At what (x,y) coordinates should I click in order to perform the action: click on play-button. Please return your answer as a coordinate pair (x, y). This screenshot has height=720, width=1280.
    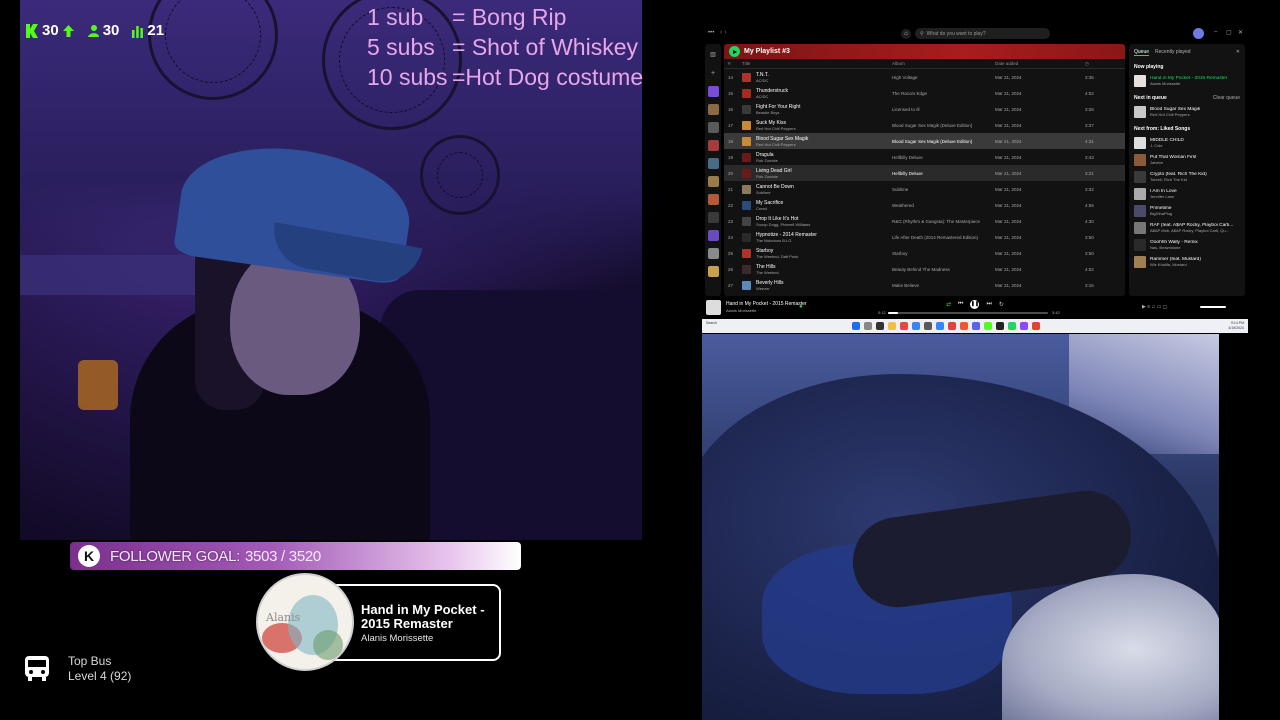
    Looking at the image, I should click on (734, 51).